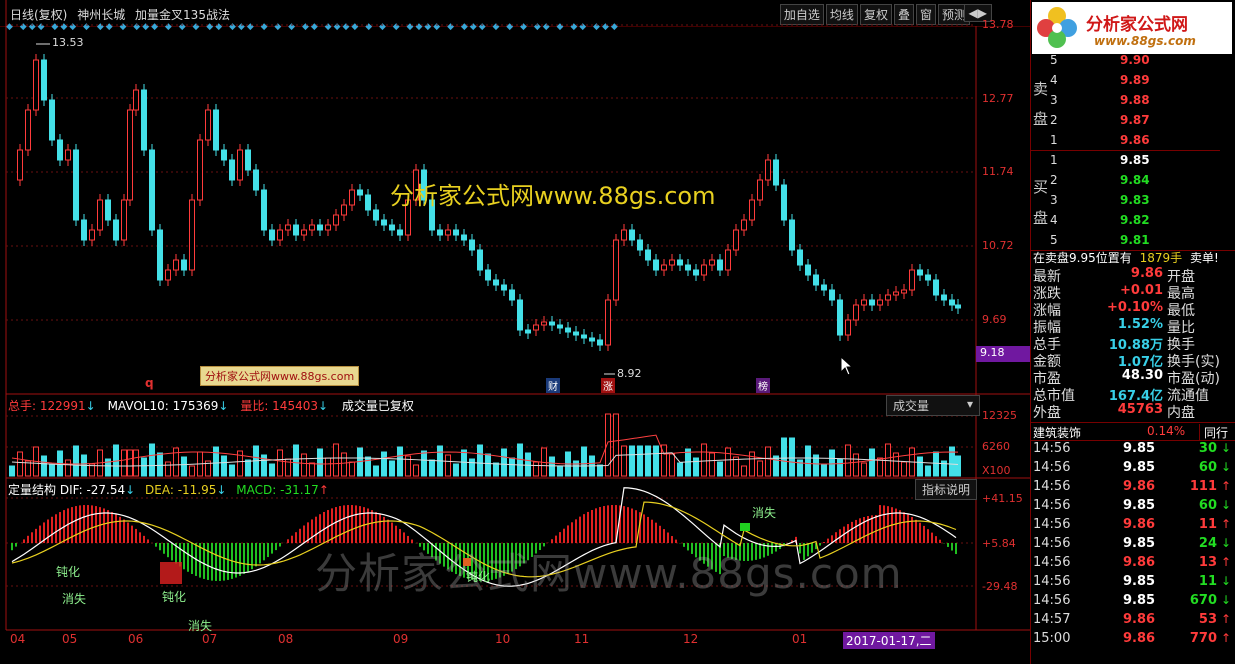 This screenshot has height=664, width=1235. I want to click on order-level: 1, so click(1054, 140).